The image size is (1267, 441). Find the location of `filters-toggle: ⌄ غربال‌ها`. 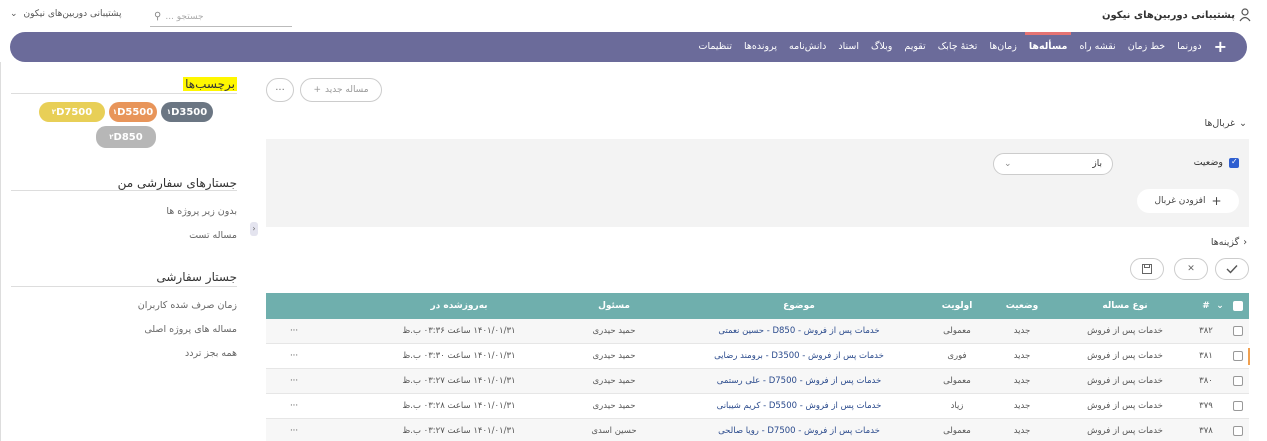

filters-toggle: ⌄ غربال‌ها is located at coordinates (1225, 123).